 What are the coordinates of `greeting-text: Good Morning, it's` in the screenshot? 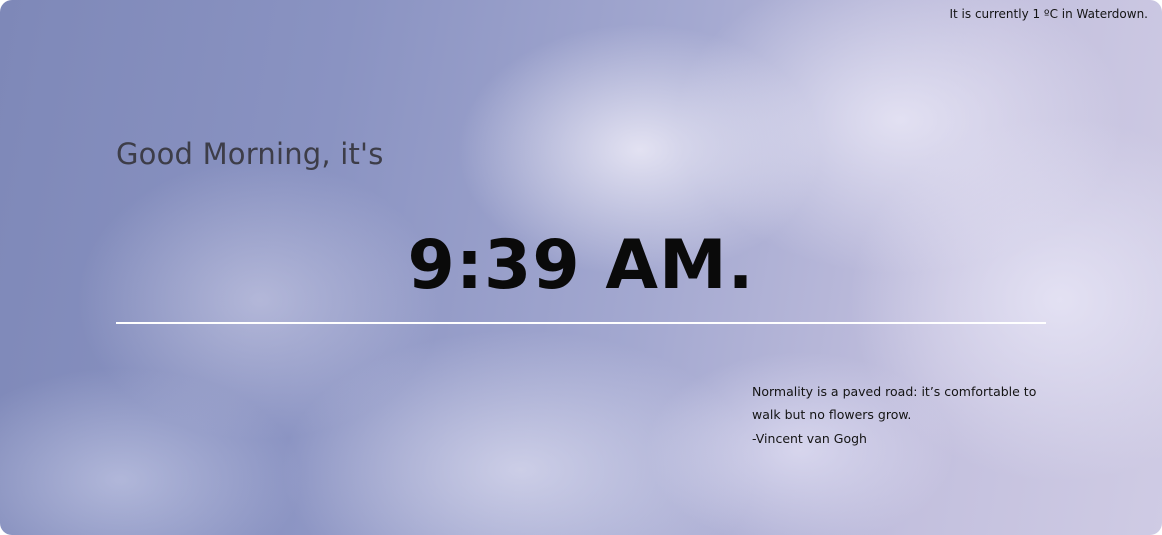 It's located at (250, 154).